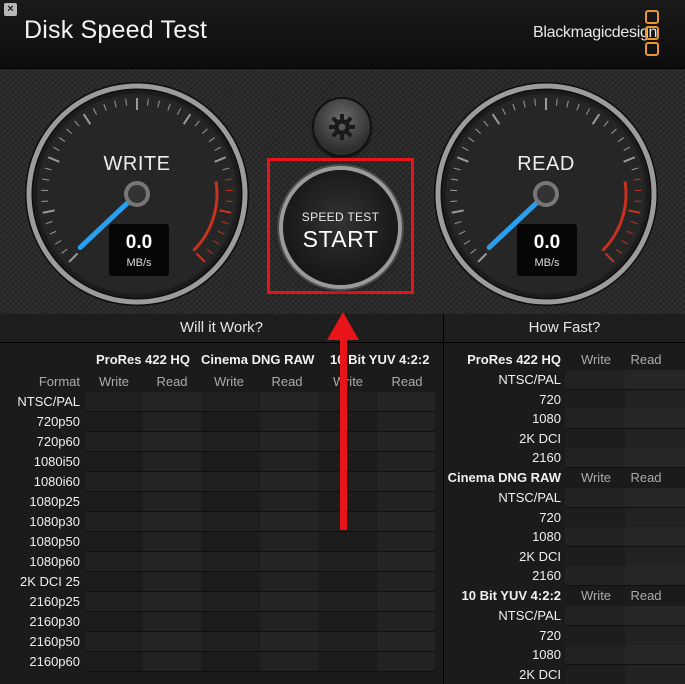  Describe the element at coordinates (540, 556) in the screenshot. I see `how-fast-row-label: 2K DCI` at that location.